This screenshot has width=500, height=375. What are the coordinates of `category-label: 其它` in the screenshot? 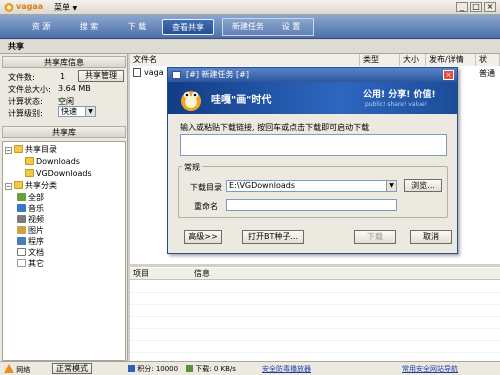 It's located at (36, 263).